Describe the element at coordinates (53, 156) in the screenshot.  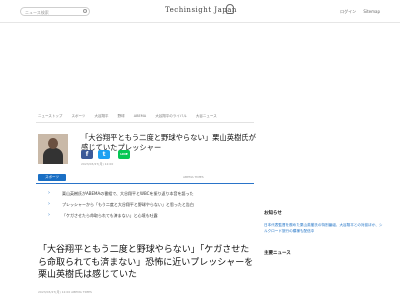
I see `thumbnail-person-body` at that location.